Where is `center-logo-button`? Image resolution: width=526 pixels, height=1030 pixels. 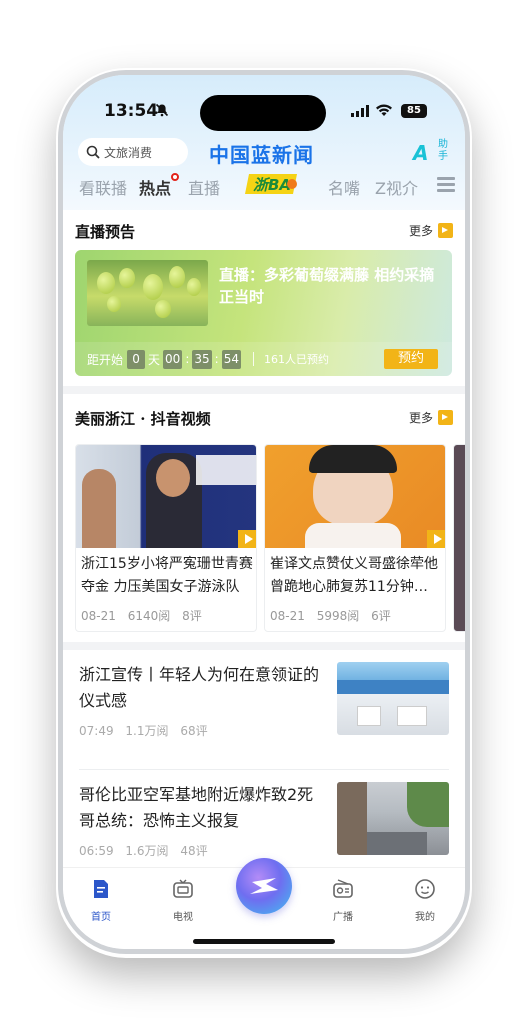 center-logo-button is located at coordinates (264, 886).